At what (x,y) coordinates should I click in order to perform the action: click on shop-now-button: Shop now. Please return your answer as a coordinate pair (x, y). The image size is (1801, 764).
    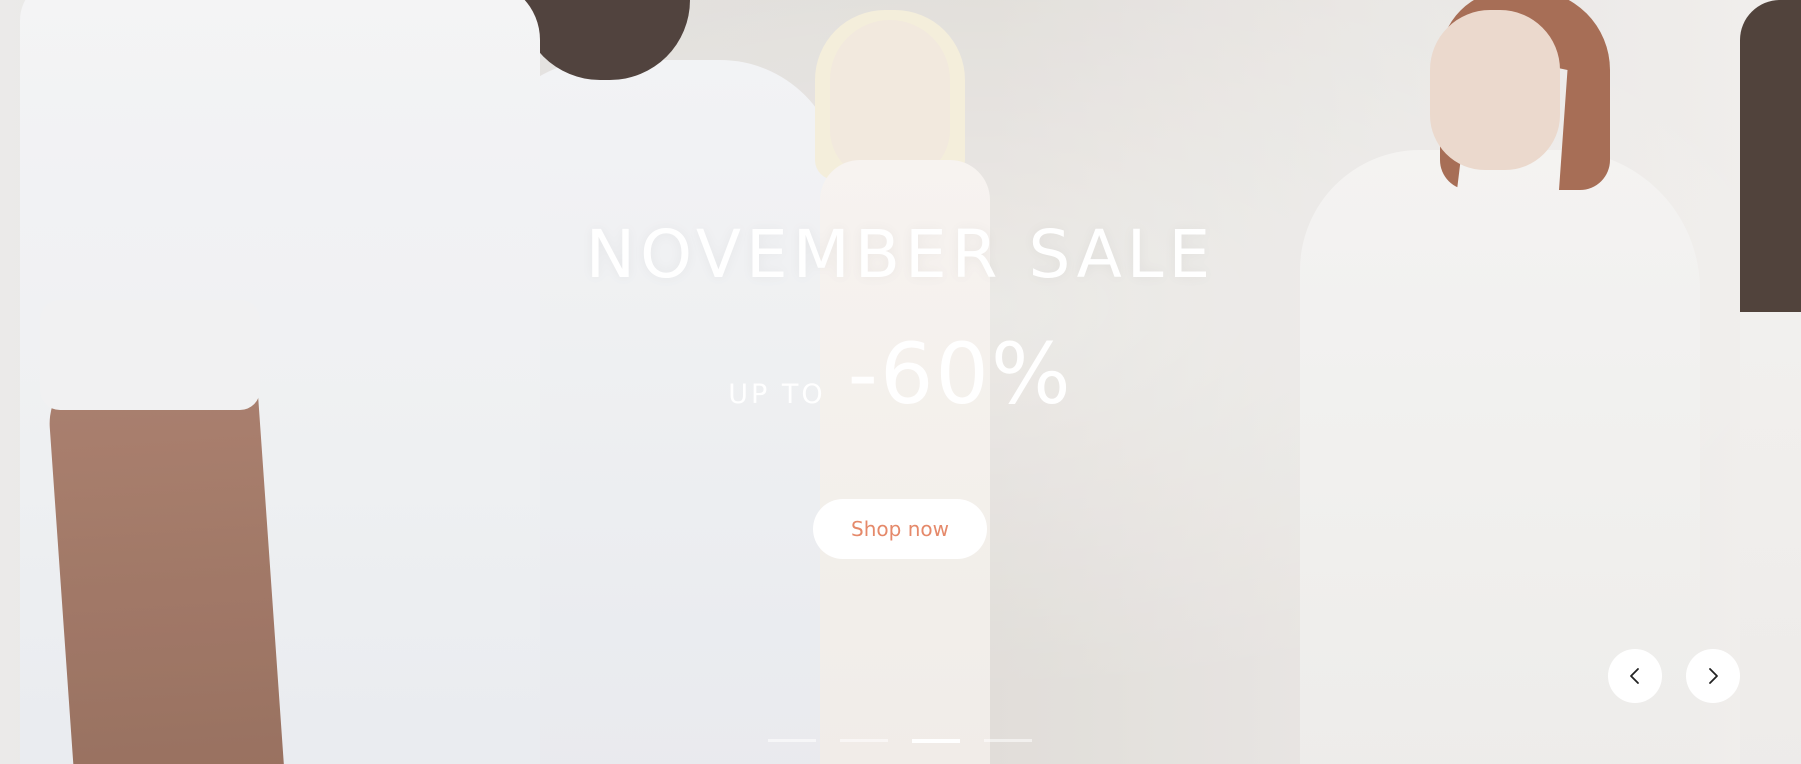
    Looking at the image, I should click on (900, 529).